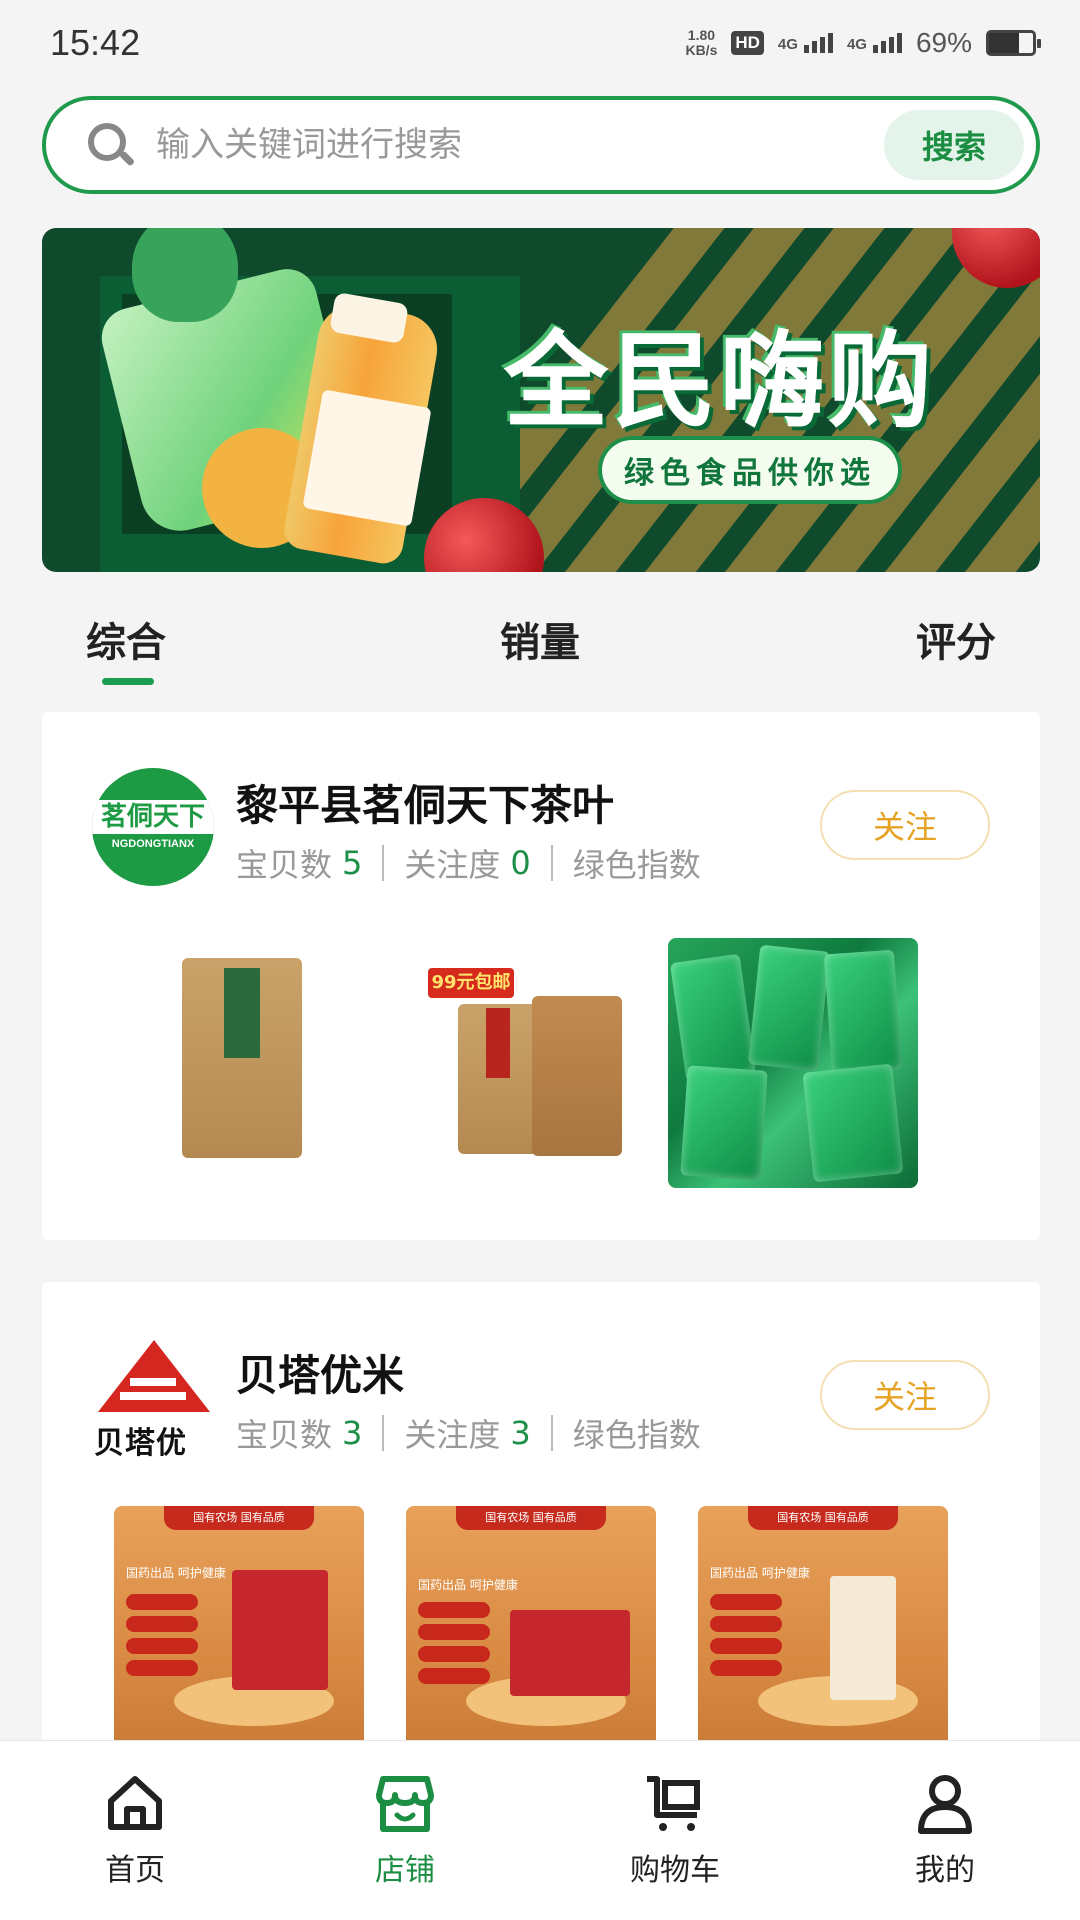  Describe the element at coordinates (135, 1803) in the screenshot. I see `home-icon` at that location.